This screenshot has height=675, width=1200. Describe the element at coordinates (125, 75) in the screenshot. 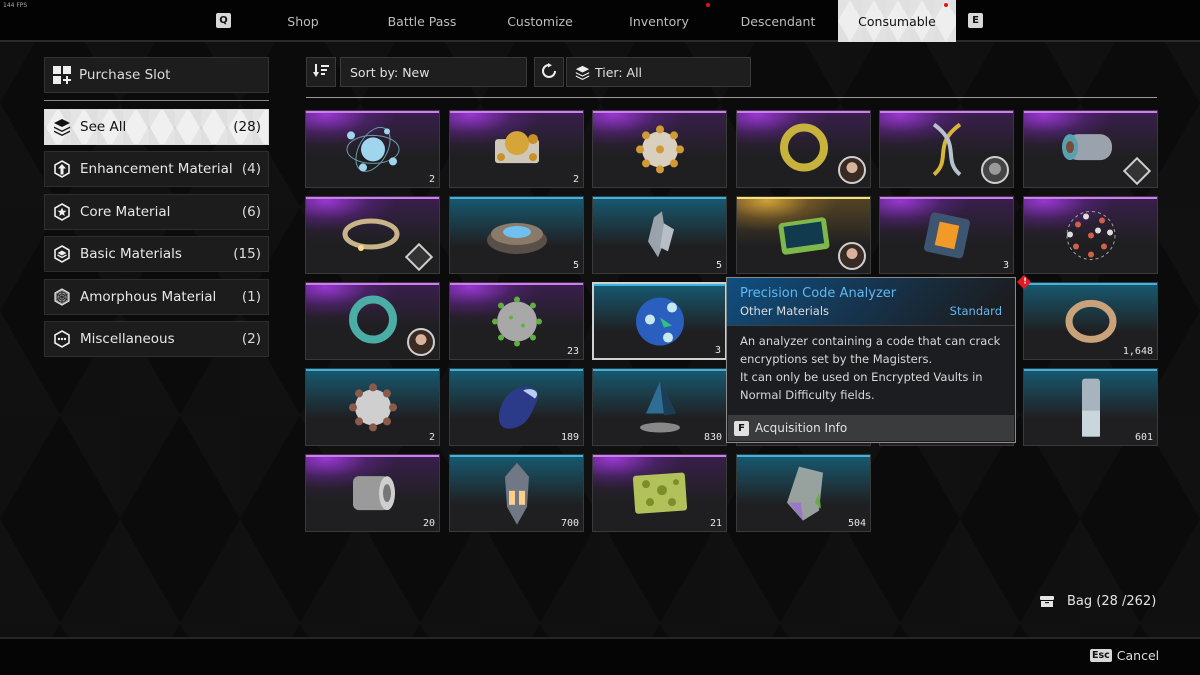

I see `purchase-slot-label: Purchase Slot` at that location.